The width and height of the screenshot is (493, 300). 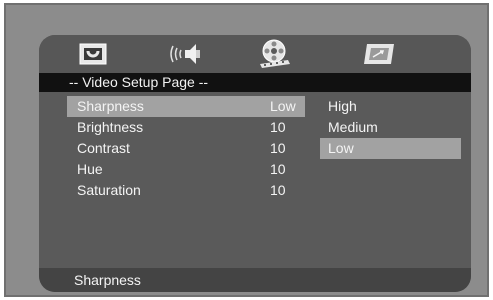 I want to click on menu-item-brightness: Brightness 10, so click(x=186, y=127).